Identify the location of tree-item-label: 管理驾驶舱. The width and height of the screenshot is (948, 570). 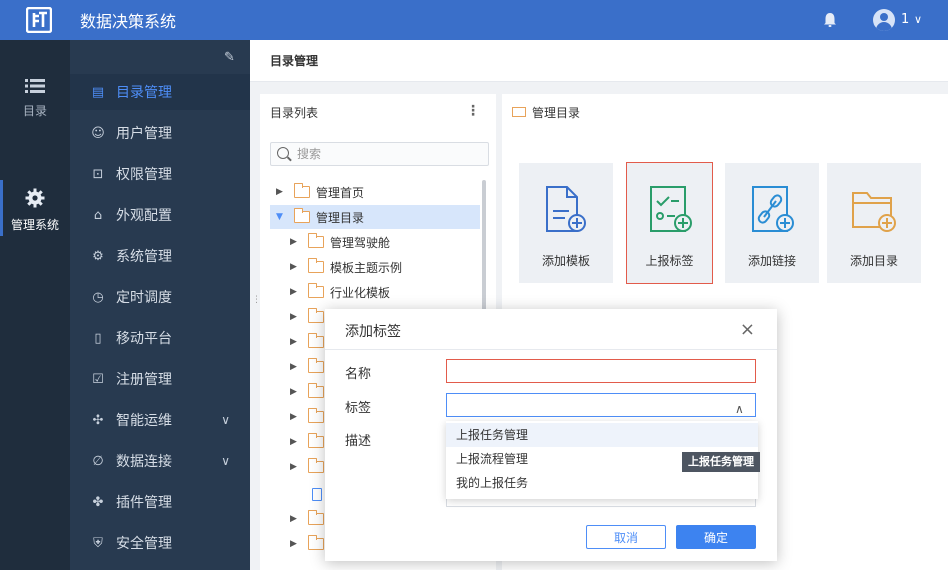
(360, 242).